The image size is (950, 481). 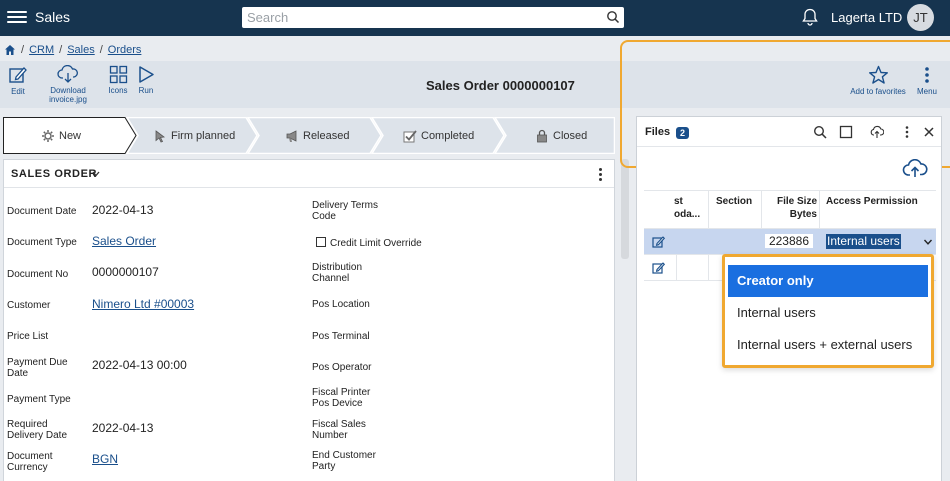 What do you see at coordinates (41, 50) in the screenshot?
I see `breadcrumb-crm: CRM` at bounding box center [41, 50].